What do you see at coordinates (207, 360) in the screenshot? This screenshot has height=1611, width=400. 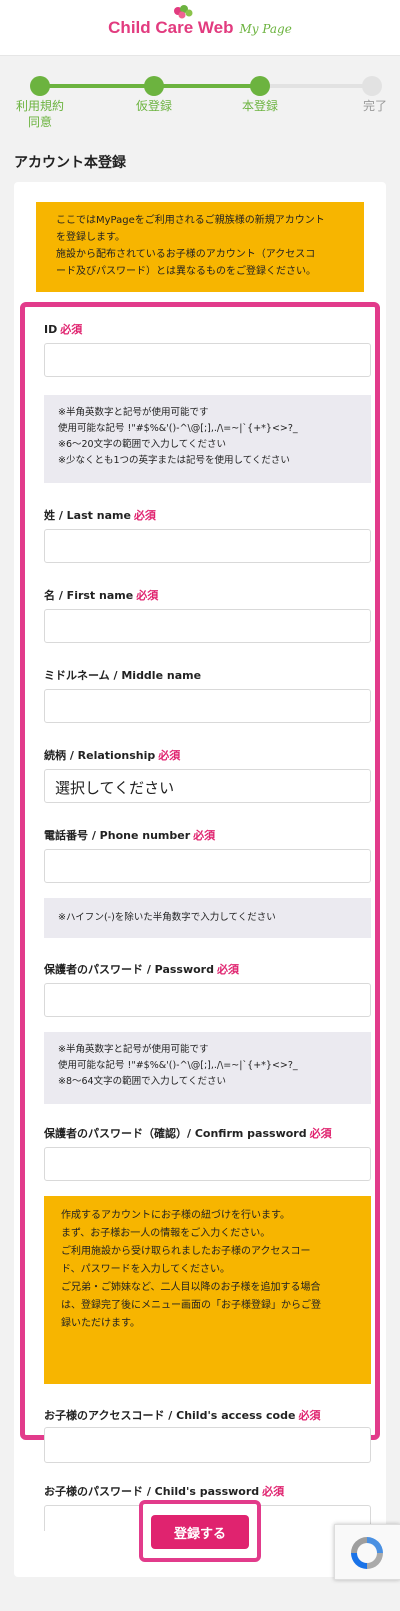 I see `id-input` at bounding box center [207, 360].